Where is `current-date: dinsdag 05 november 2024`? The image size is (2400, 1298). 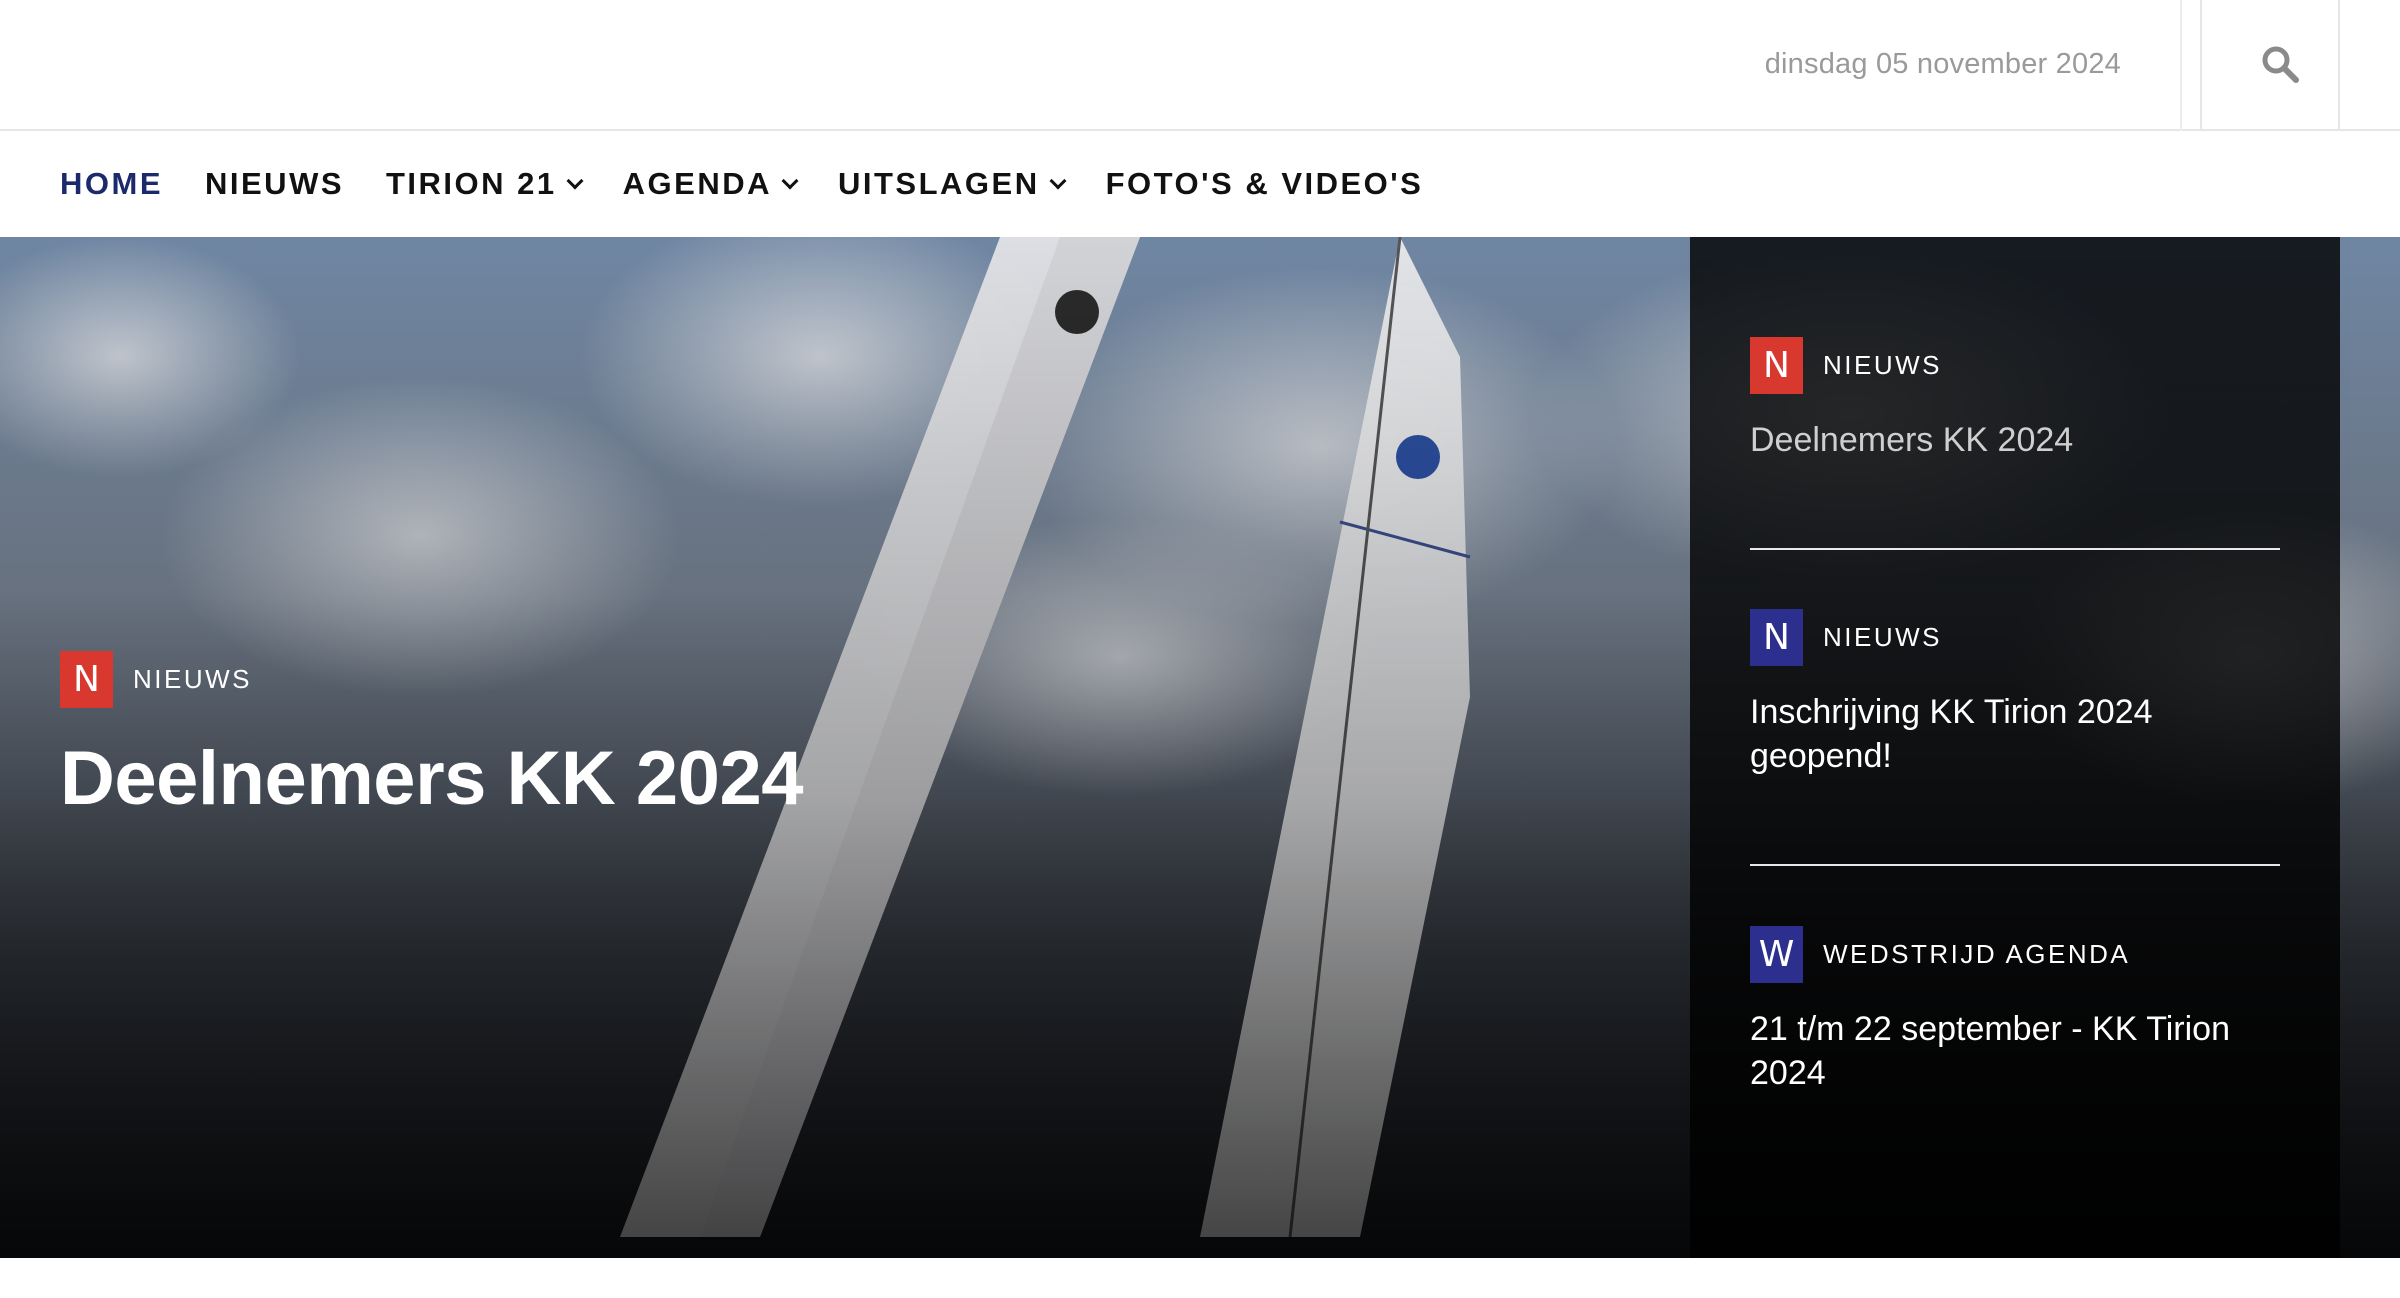
current-date: dinsdag 05 november 2024 is located at coordinates (1942, 64).